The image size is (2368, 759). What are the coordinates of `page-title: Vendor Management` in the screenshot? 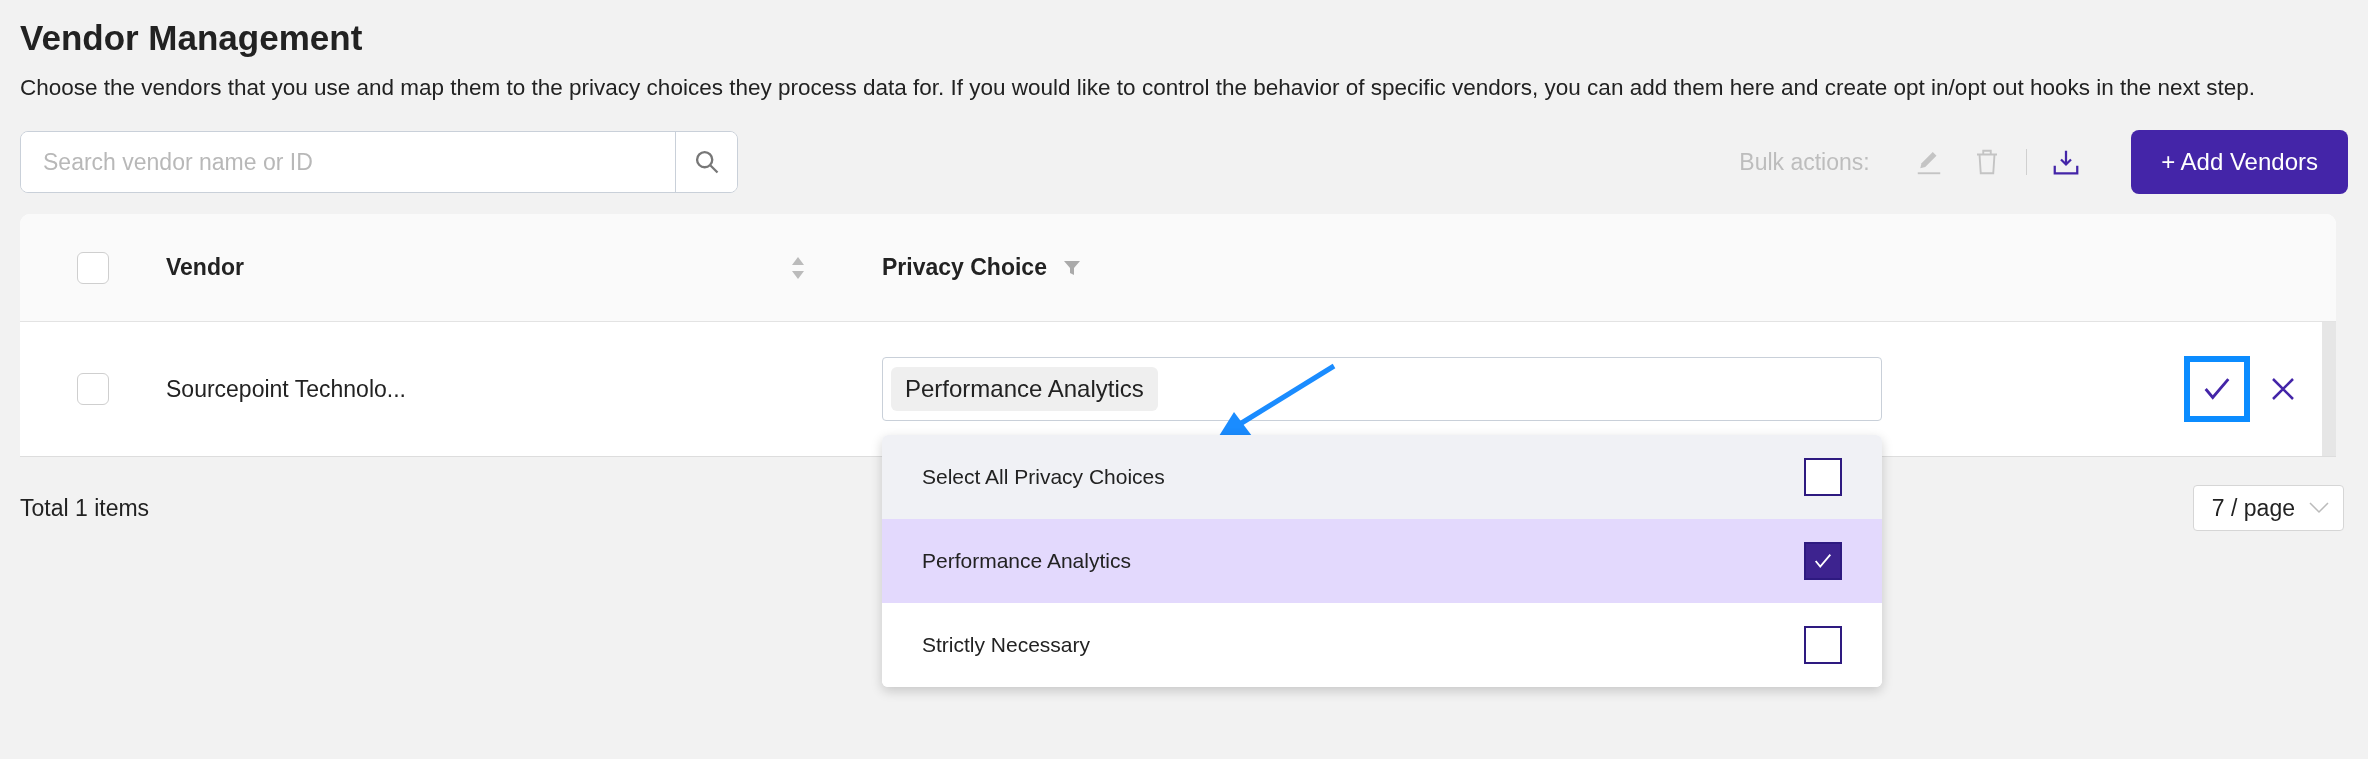 It's located at (192, 38).